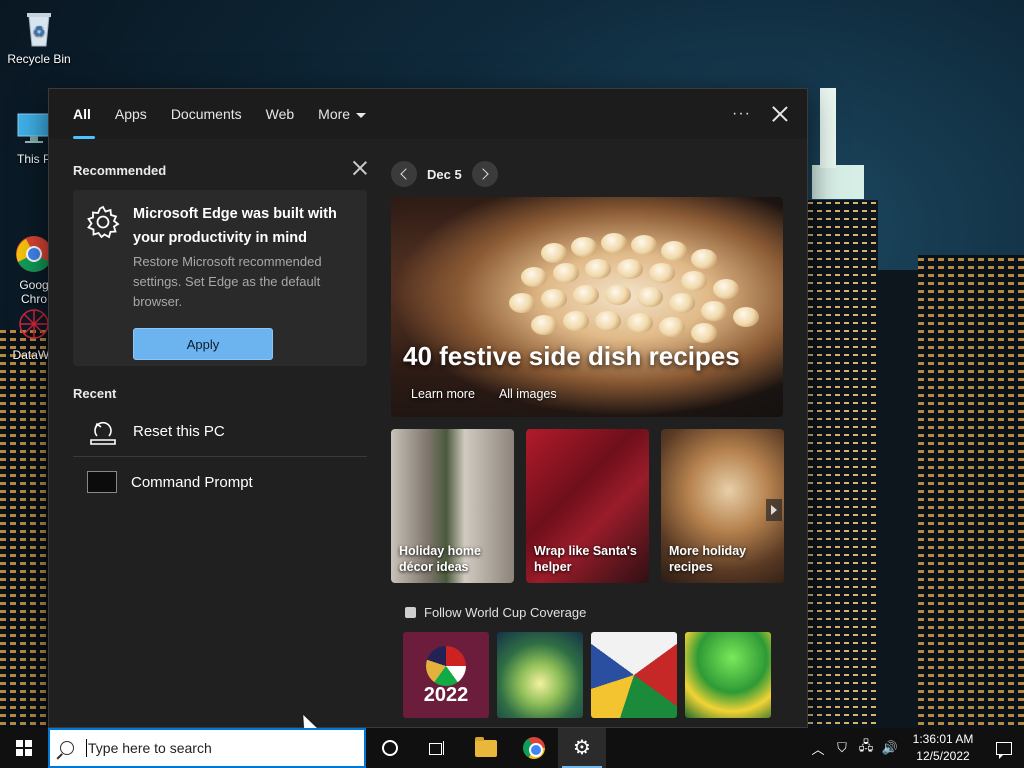  I want to click on desktop-icon-recycle-bin: ♻ Recycle Bin, so click(39, 37).